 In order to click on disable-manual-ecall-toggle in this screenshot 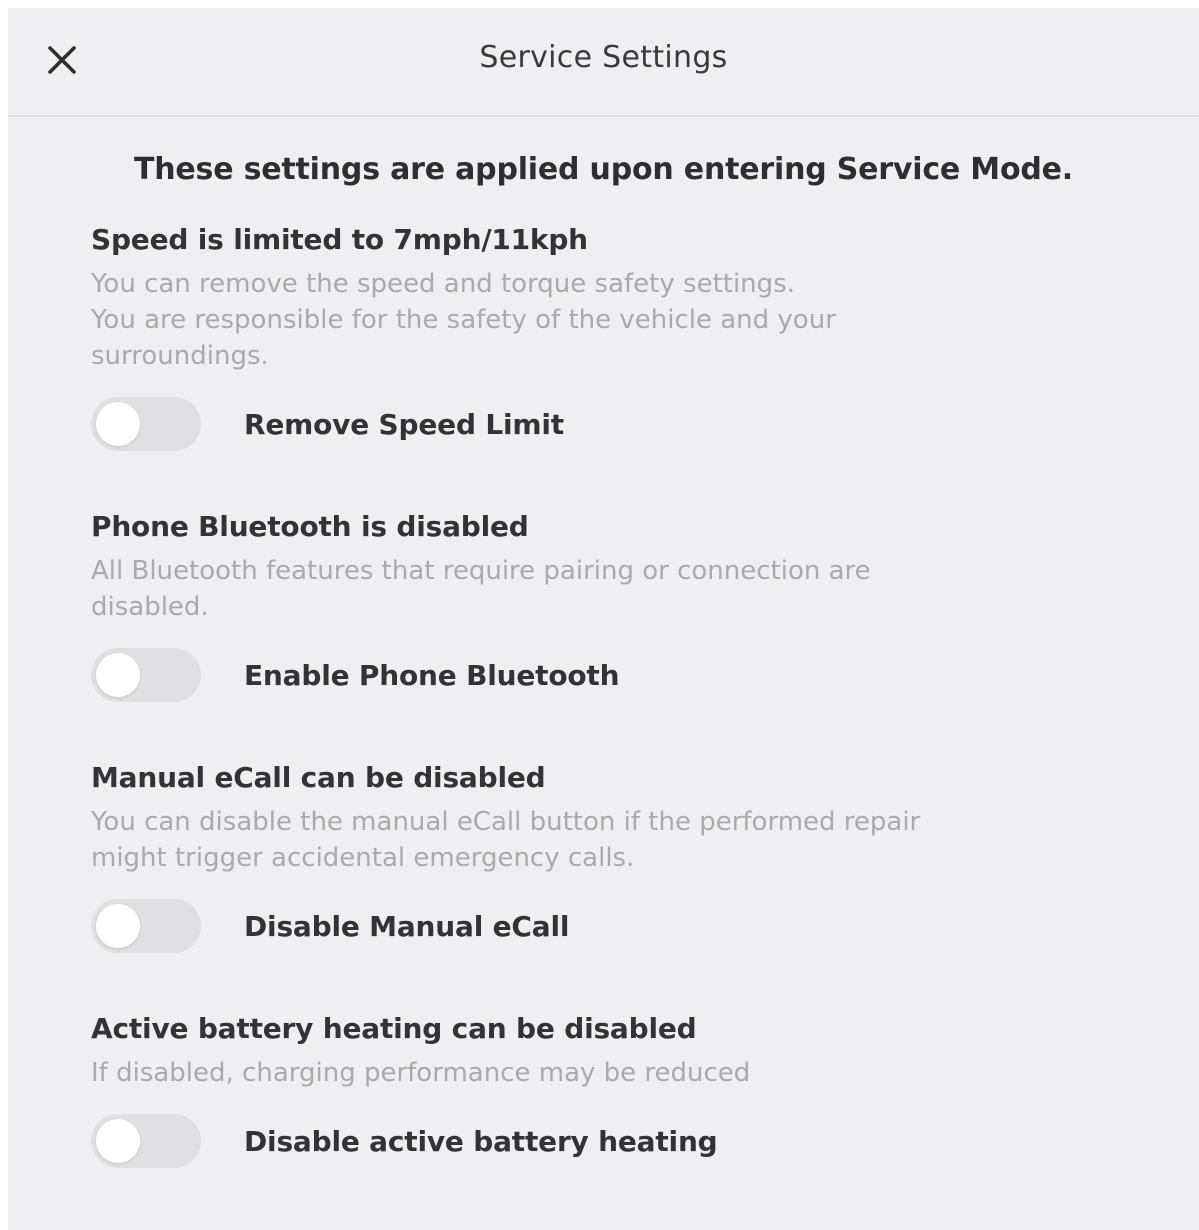, I will do `click(146, 926)`.